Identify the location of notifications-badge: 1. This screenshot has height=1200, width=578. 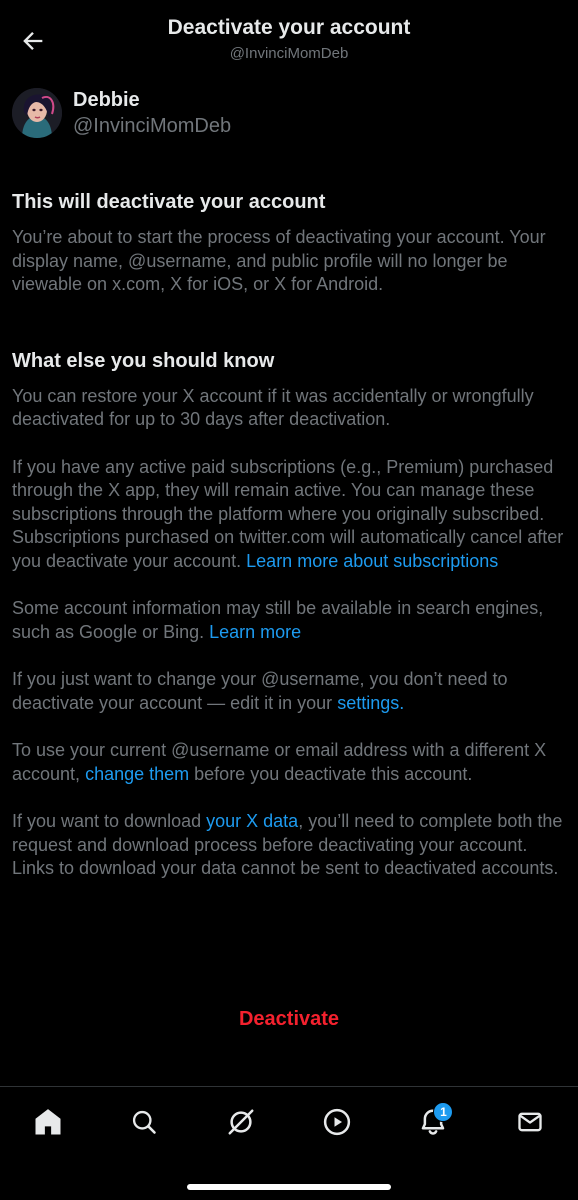
(443, 1112).